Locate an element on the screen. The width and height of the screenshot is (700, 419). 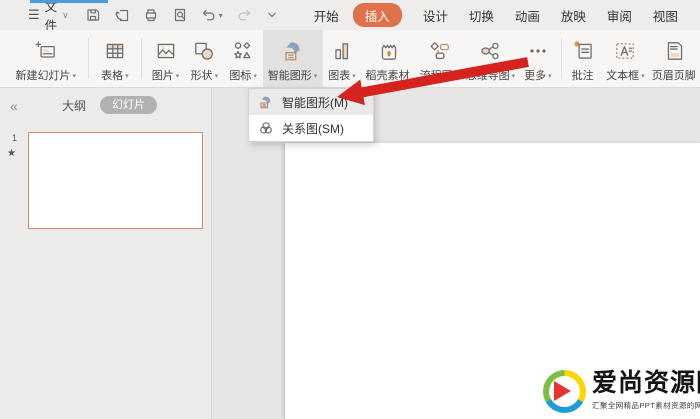
tab-animation: 动画 is located at coordinates (527, 15).